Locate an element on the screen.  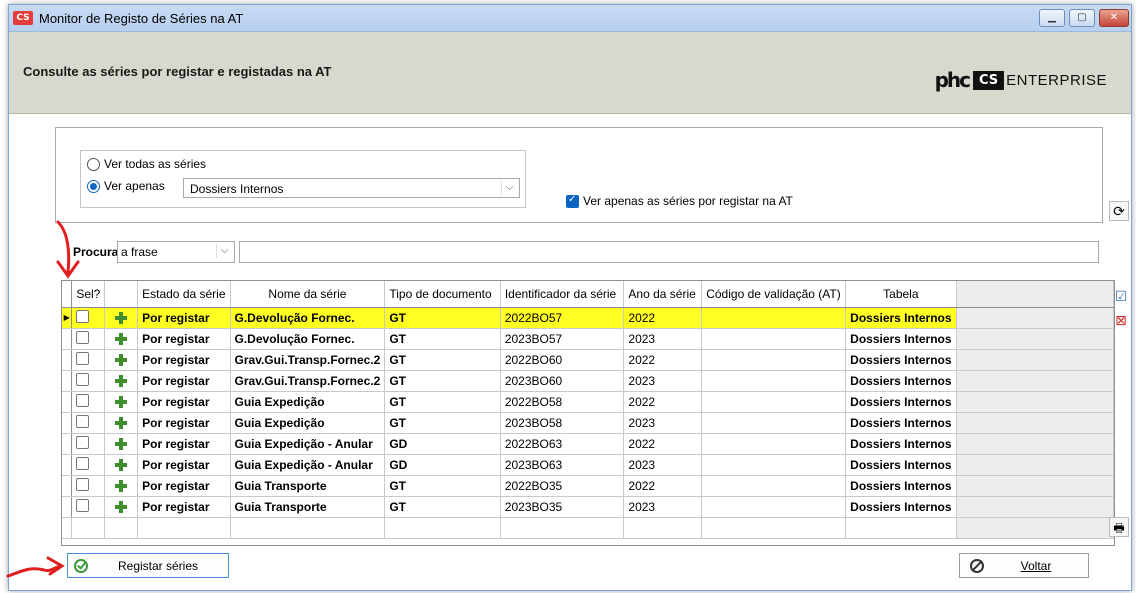
search-input is located at coordinates (669, 252).